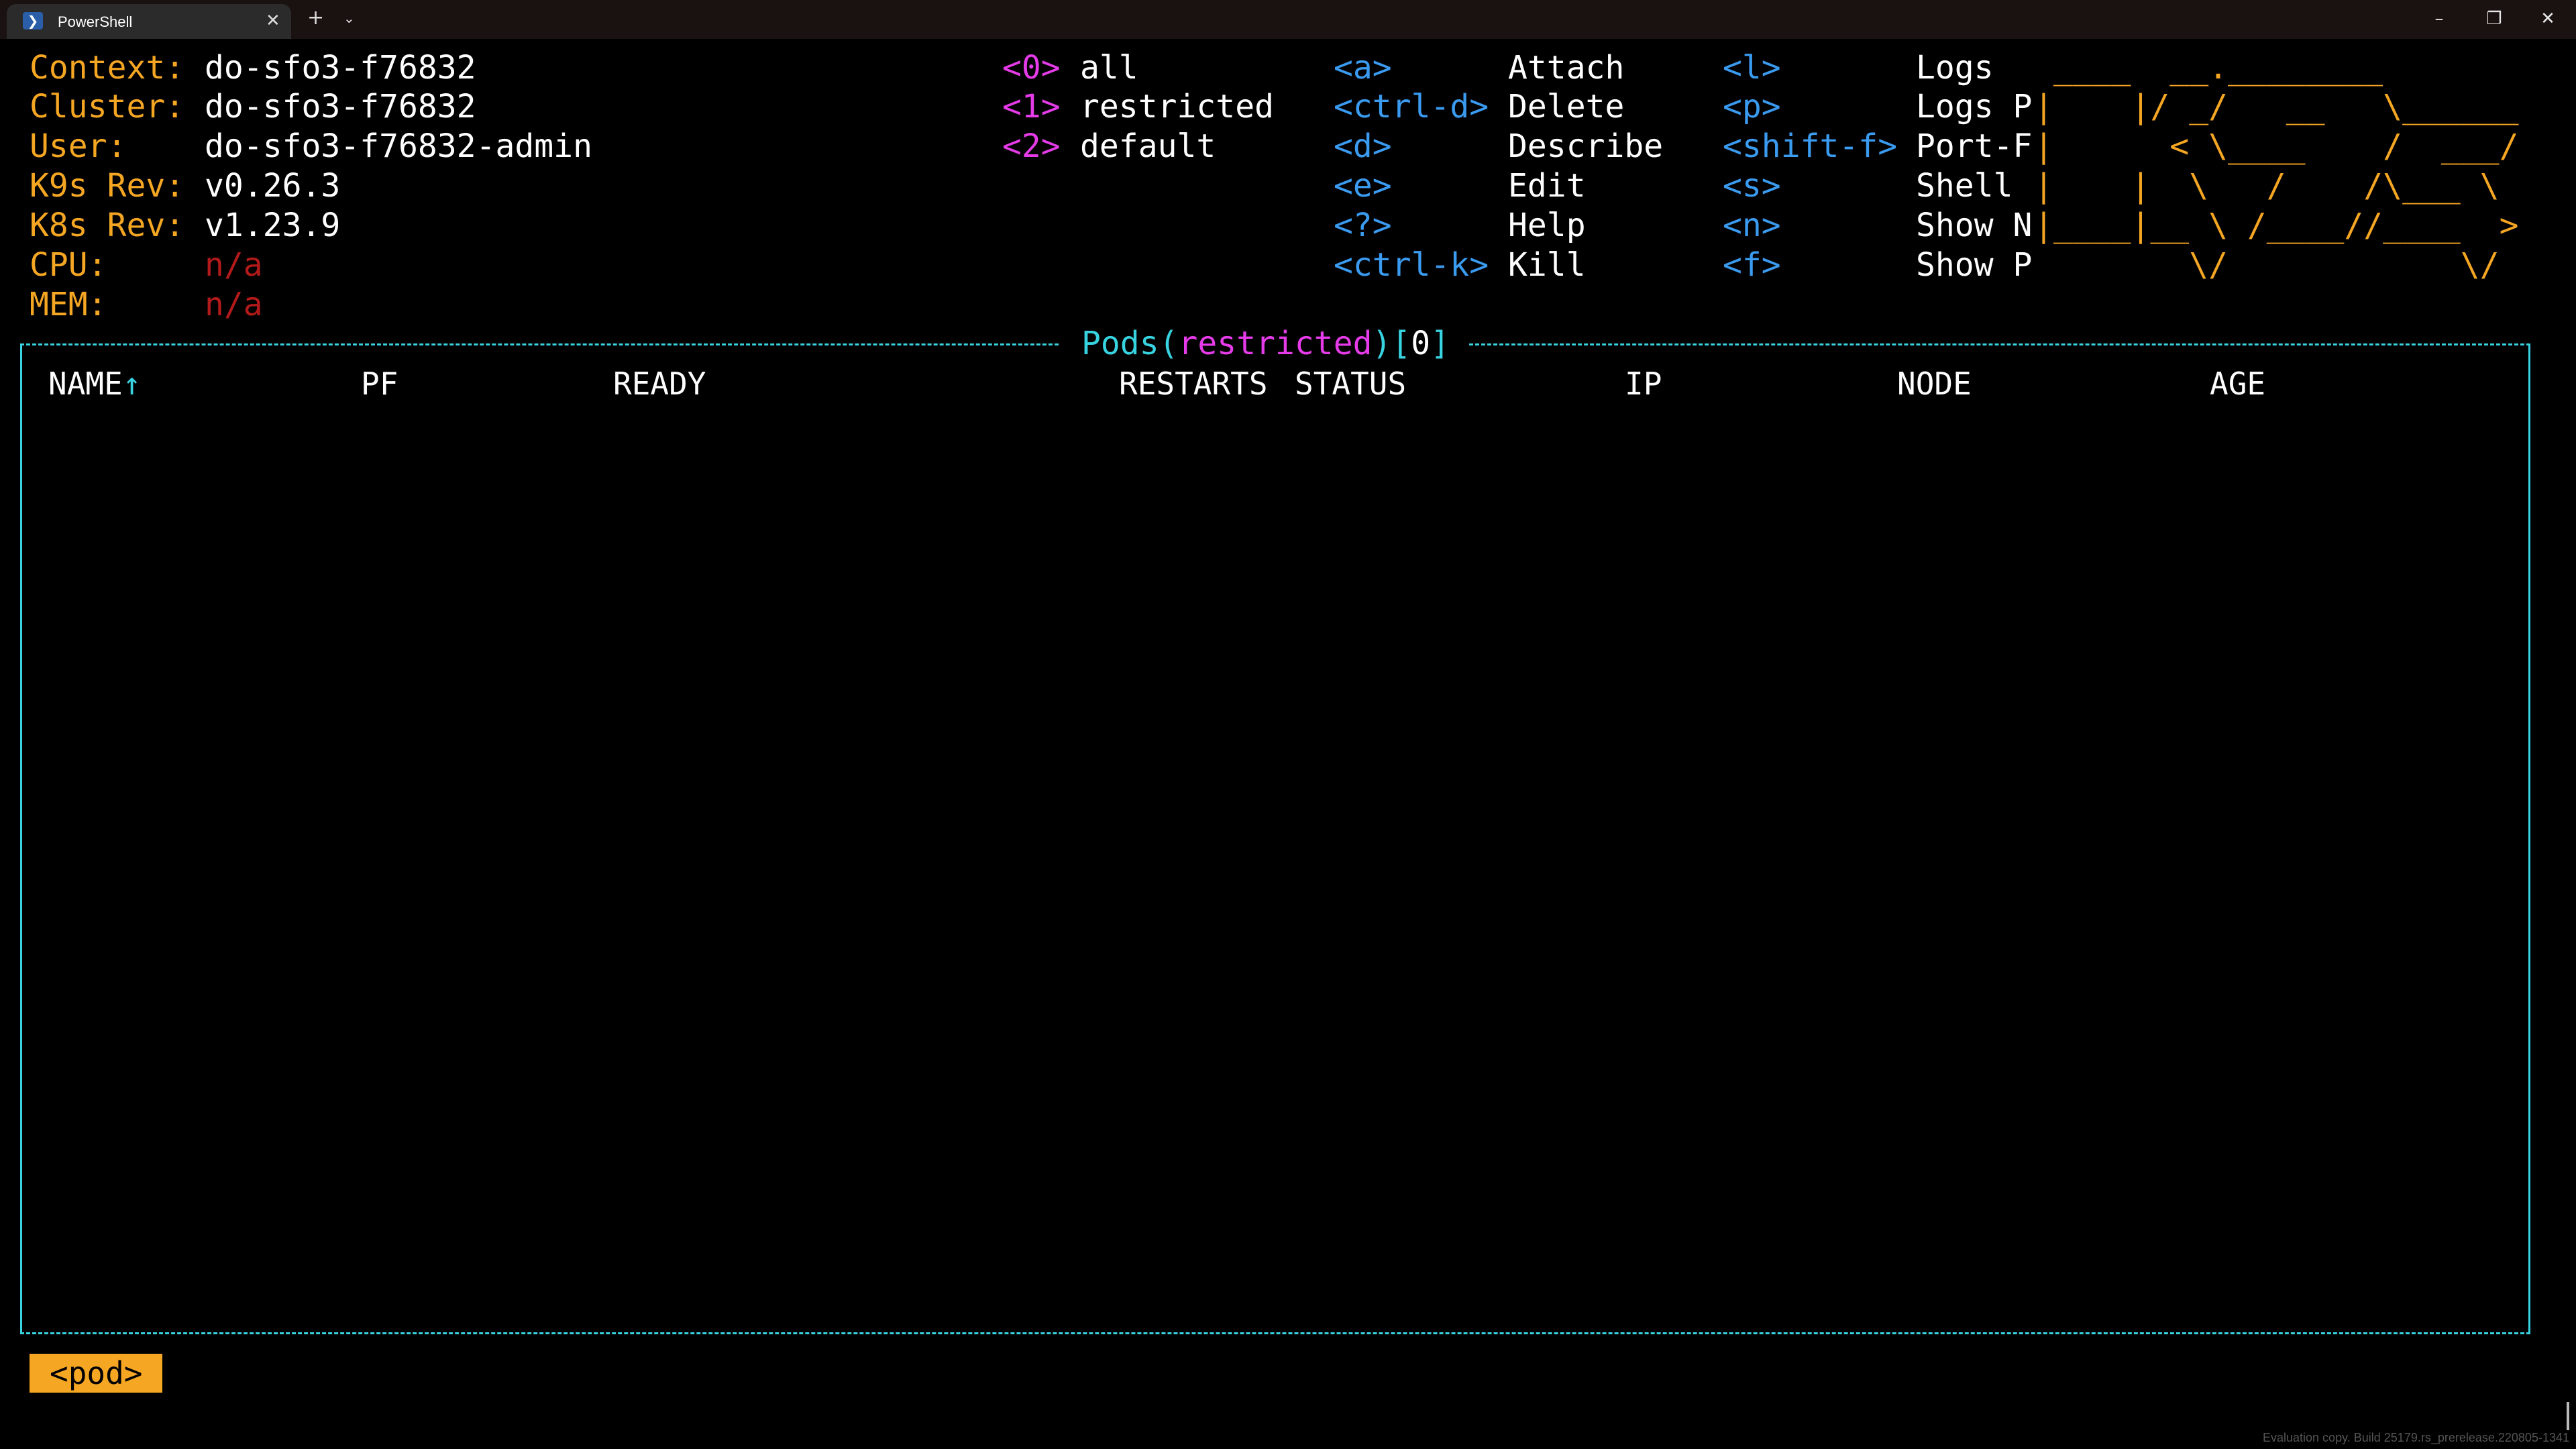 The width and height of the screenshot is (2576, 1449). Describe the element at coordinates (1411, 106) in the screenshot. I see `hotkey-key: <ctrl-d>` at that location.